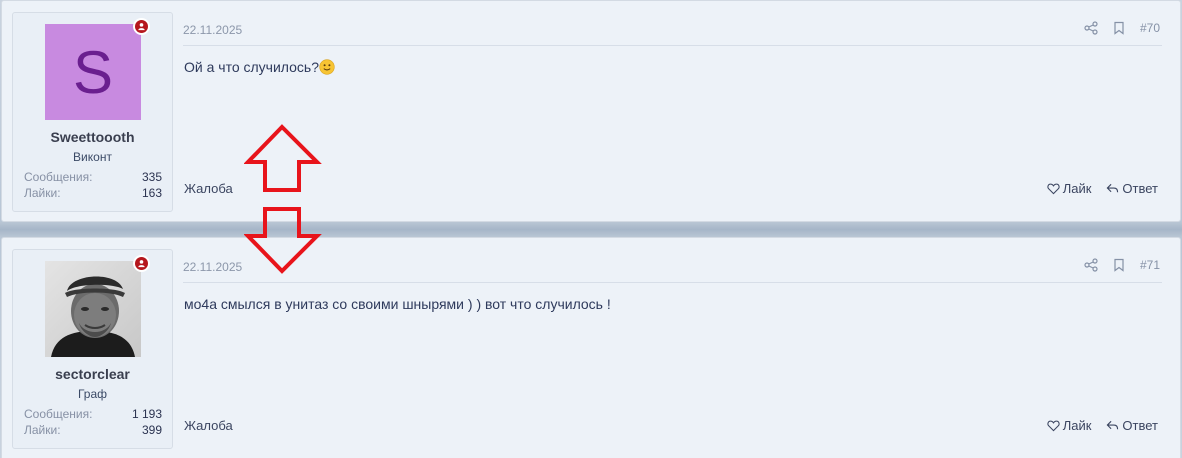 The image size is (1182, 458). What do you see at coordinates (1150, 265) in the screenshot?
I see `post-number: #71` at bounding box center [1150, 265].